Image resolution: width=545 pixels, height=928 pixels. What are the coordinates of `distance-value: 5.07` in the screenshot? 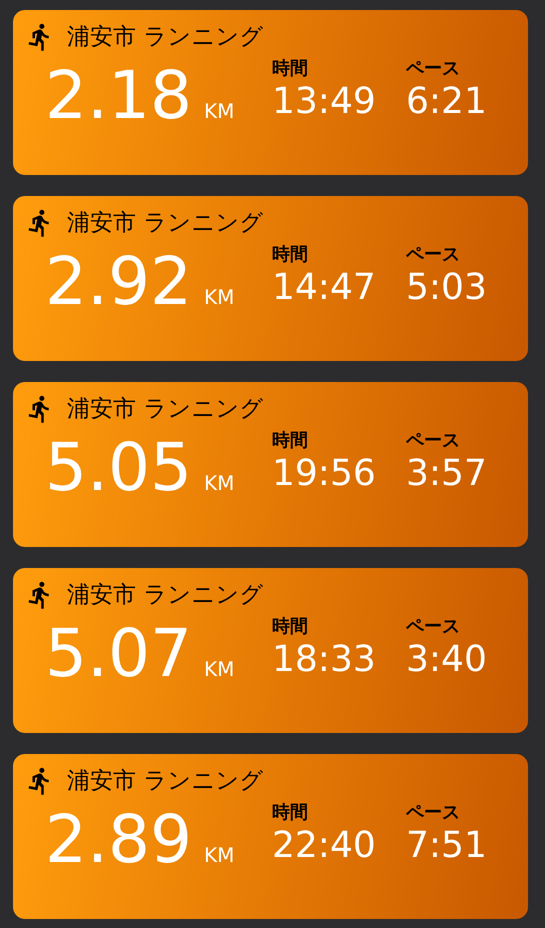 It's located at (118, 654).